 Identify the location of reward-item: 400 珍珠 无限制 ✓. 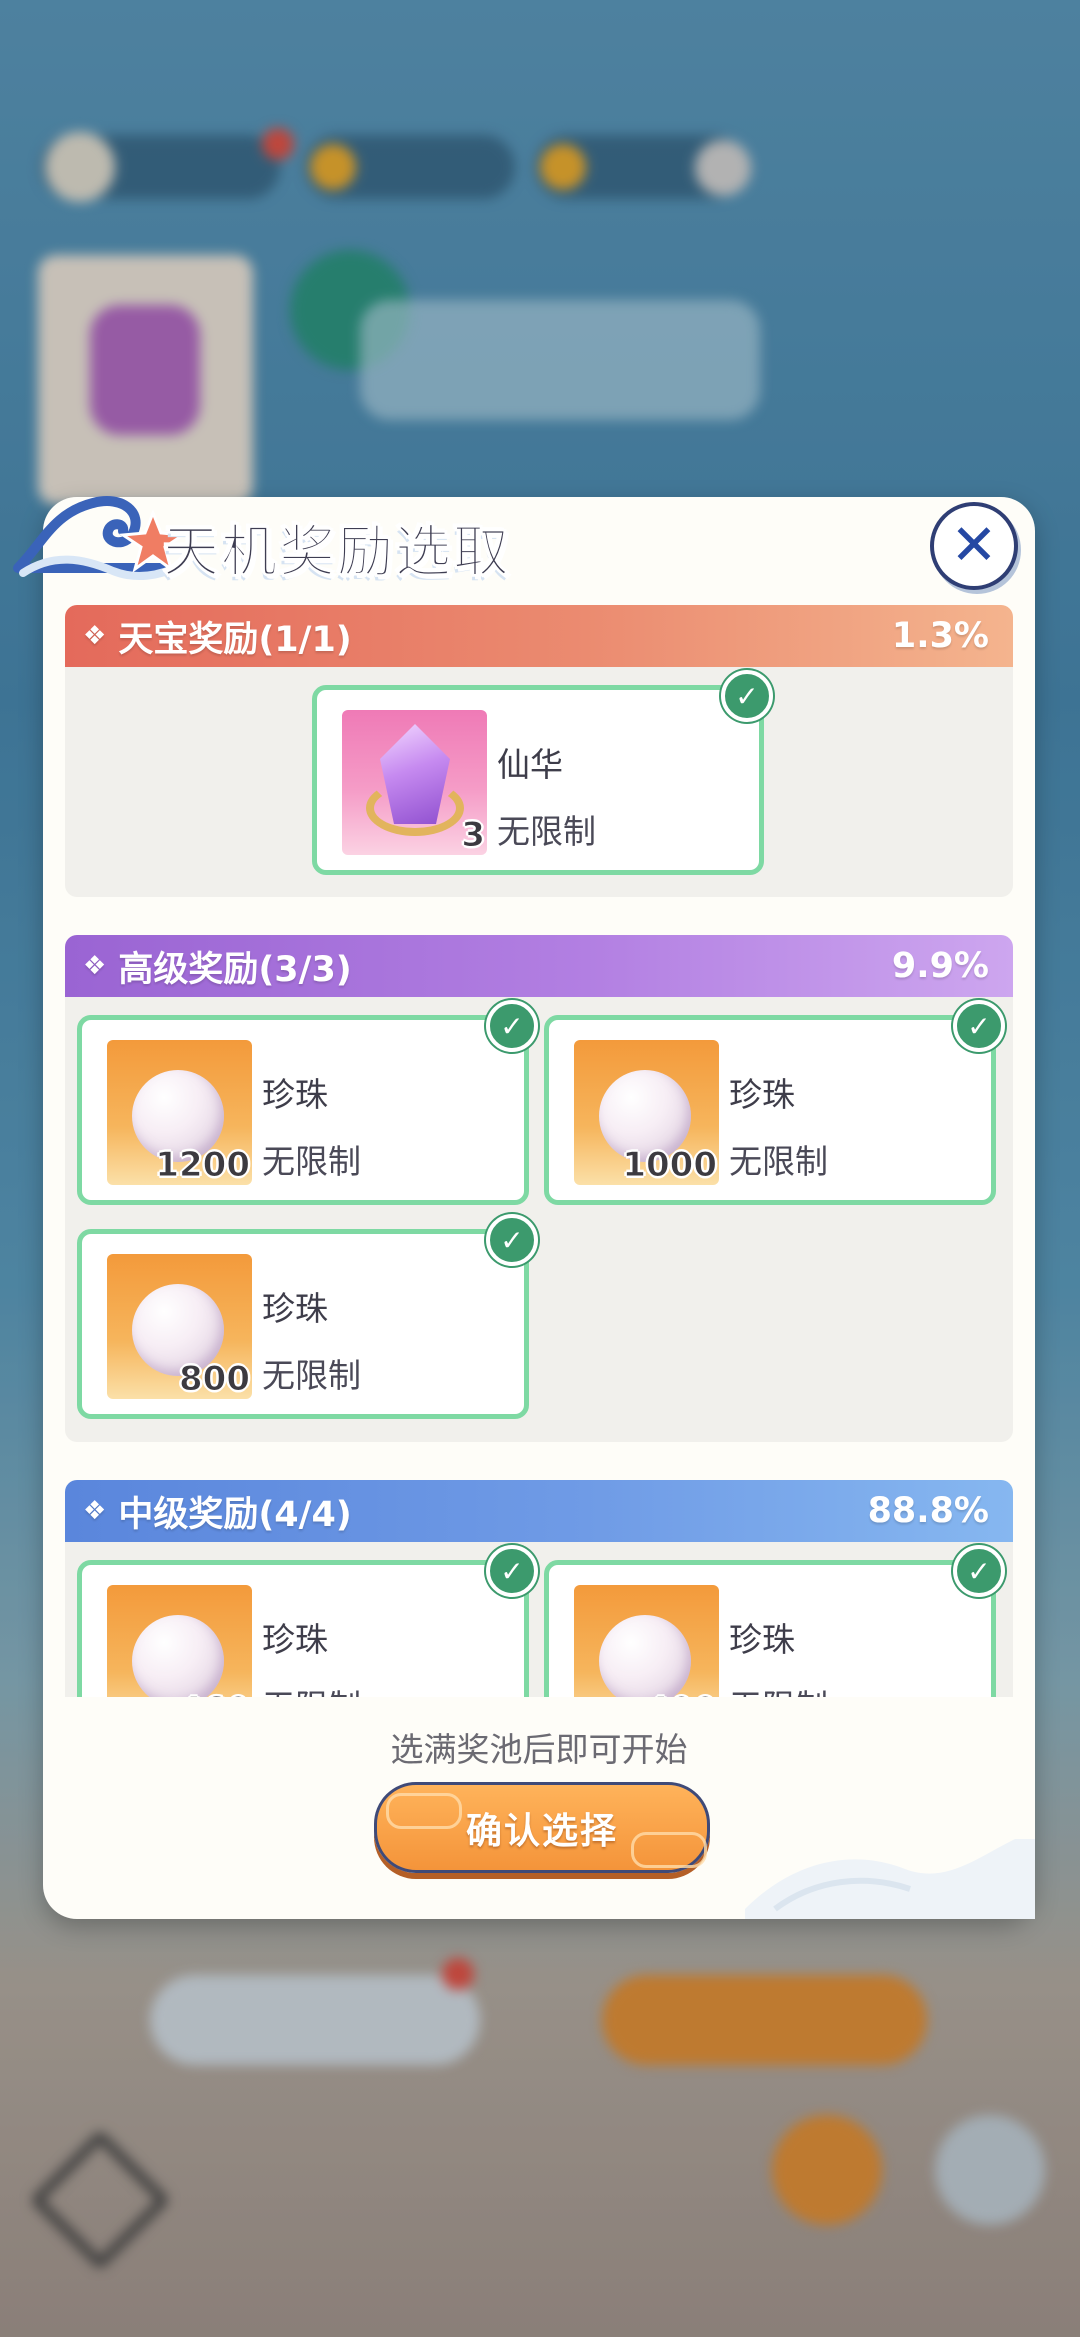
(774, 1621).